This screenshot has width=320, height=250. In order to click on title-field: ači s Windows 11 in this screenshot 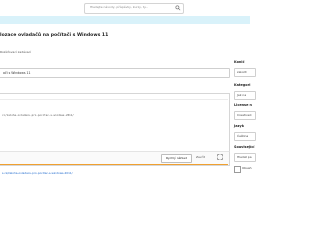, I will do `click(115, 73)`.